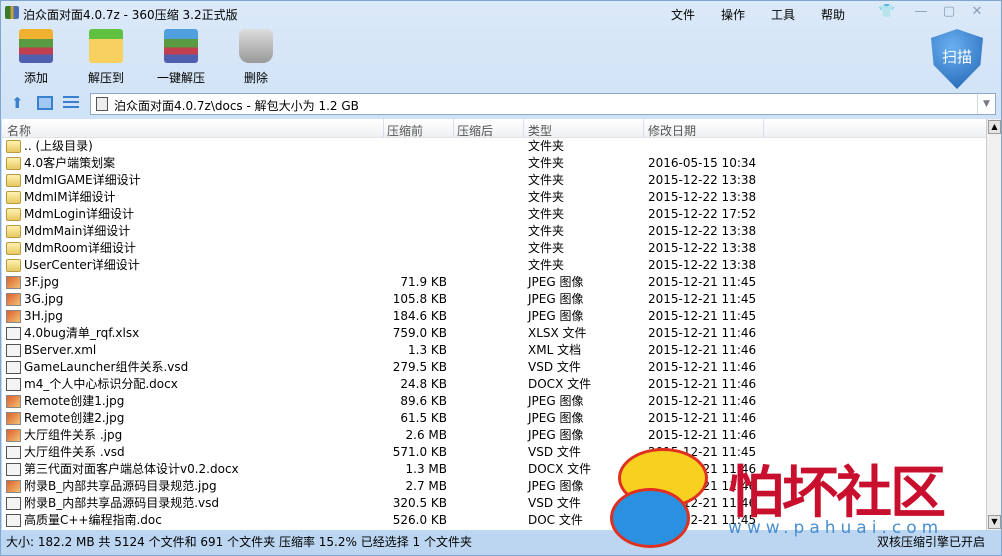 The width and height of the screenshot is (1002, 556). I want to click on file-size: 184.6 KB, so click(419, 316).